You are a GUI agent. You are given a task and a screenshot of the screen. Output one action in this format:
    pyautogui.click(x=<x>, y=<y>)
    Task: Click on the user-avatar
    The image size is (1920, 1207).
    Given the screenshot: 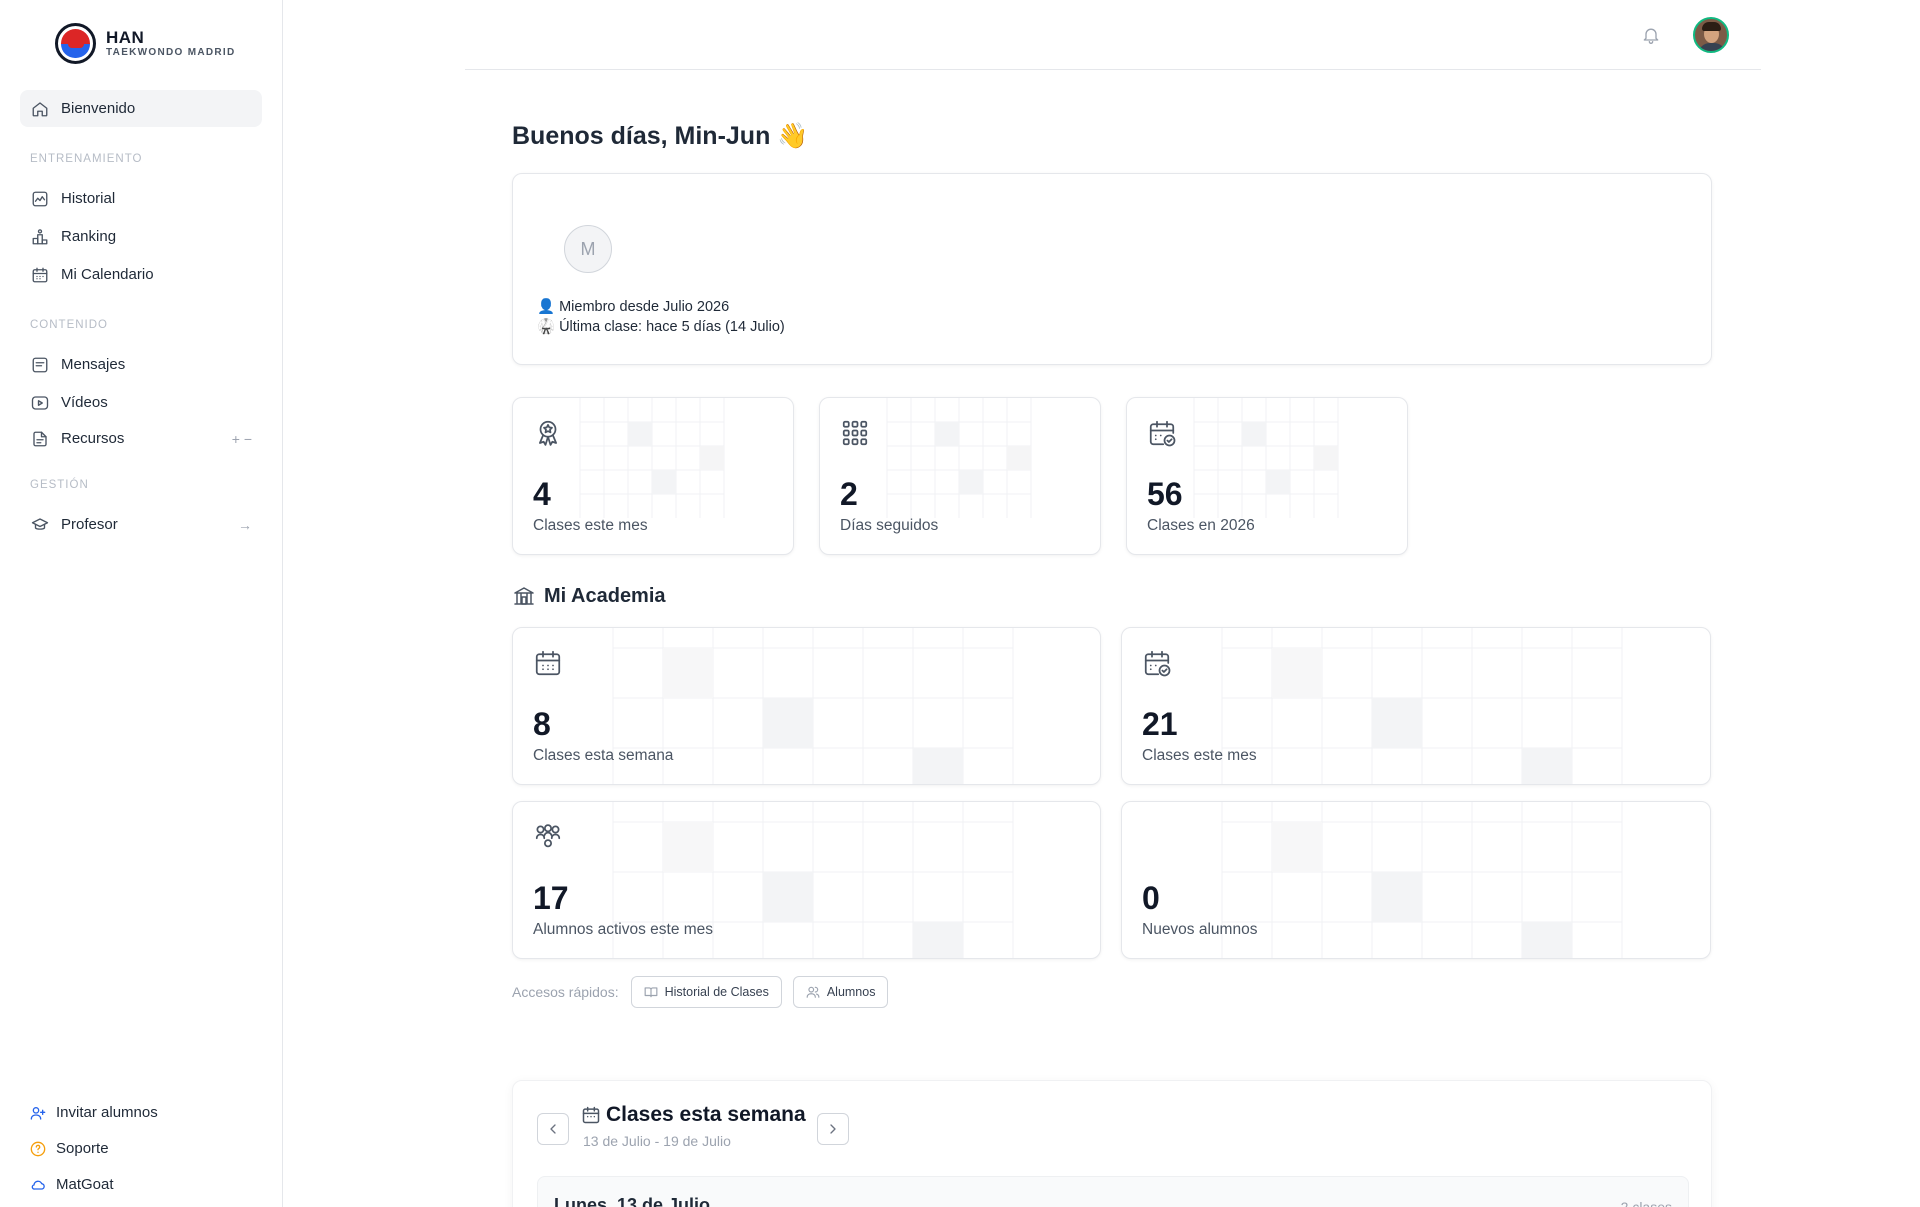 What is the action you would take?
    pyautogui.click(x=1711, y=35)
    